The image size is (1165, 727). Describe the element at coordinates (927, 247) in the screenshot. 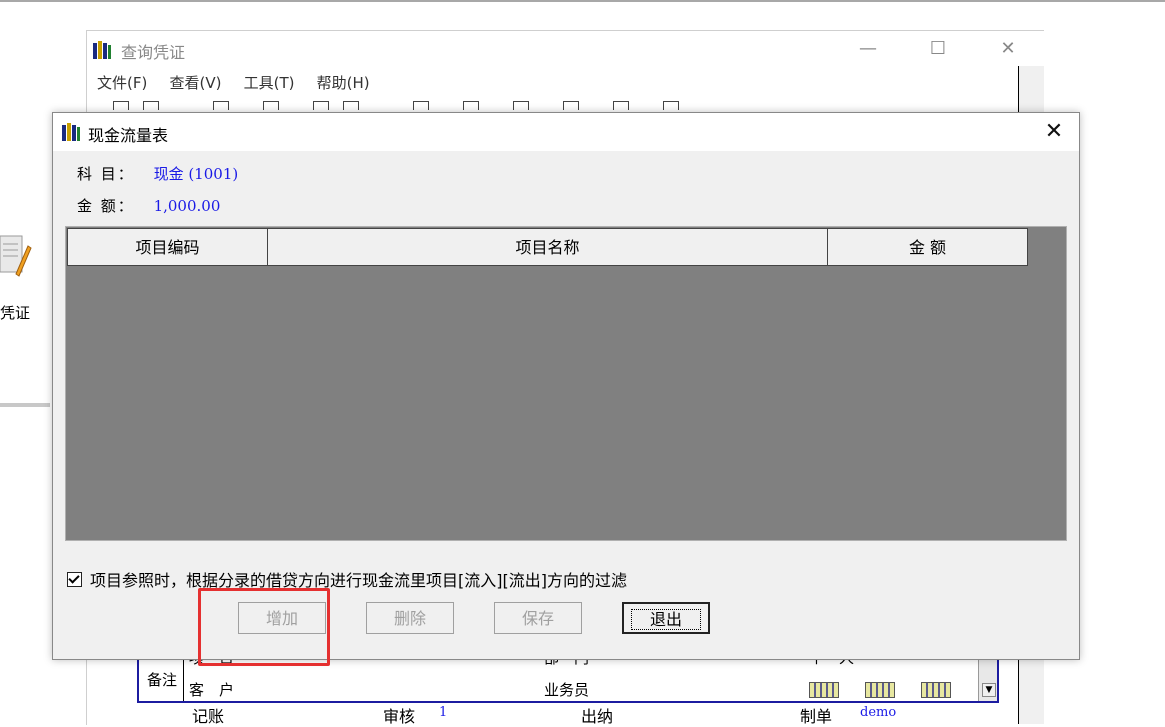

I see `column-header-amount: 金 额` at that location.